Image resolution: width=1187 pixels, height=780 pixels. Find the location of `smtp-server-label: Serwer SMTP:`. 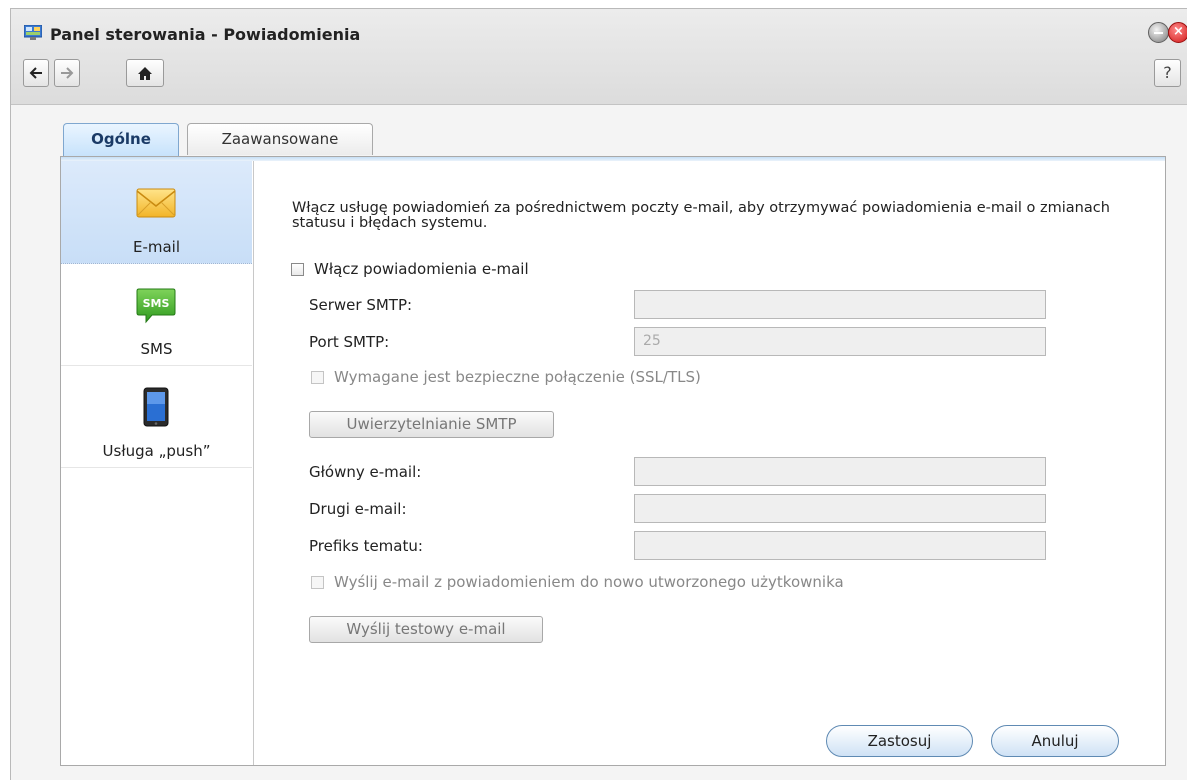

smtp-server-label: Serwer SMTP: is located at coordinates (361, 305).